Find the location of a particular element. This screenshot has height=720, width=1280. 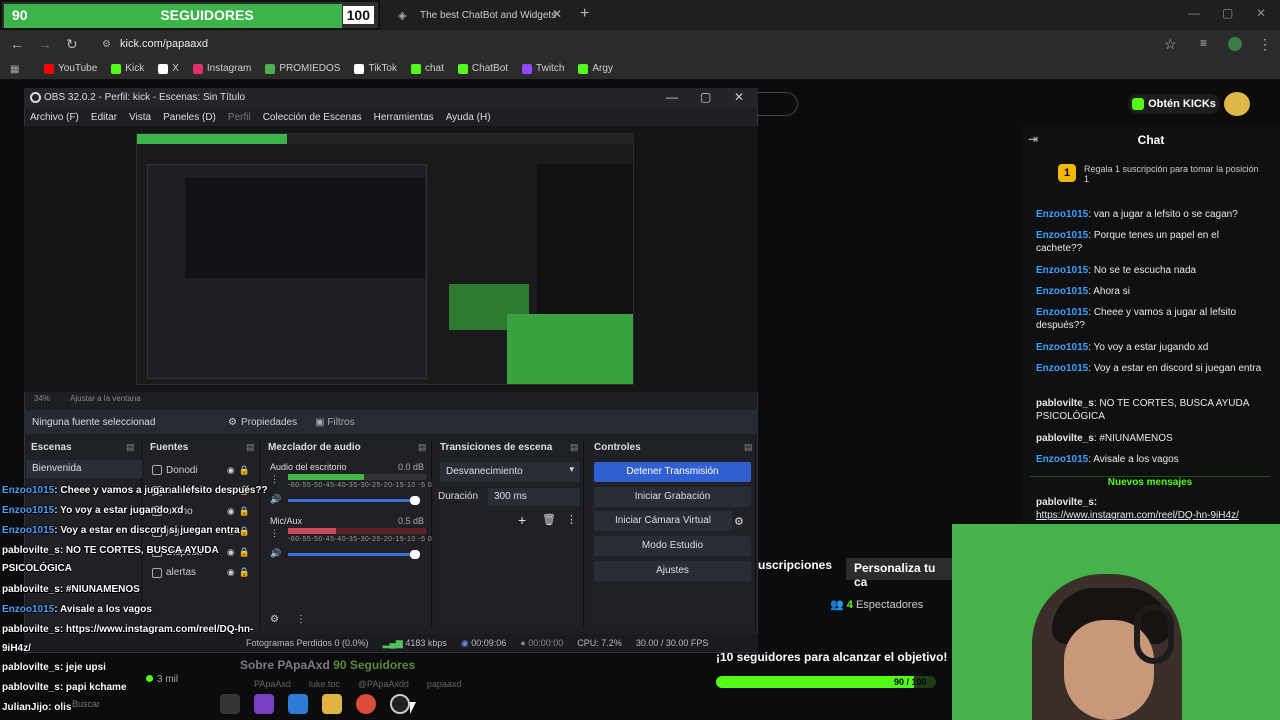

obs-menu-item: Paneles (D) is located at coordinates (189, 117).